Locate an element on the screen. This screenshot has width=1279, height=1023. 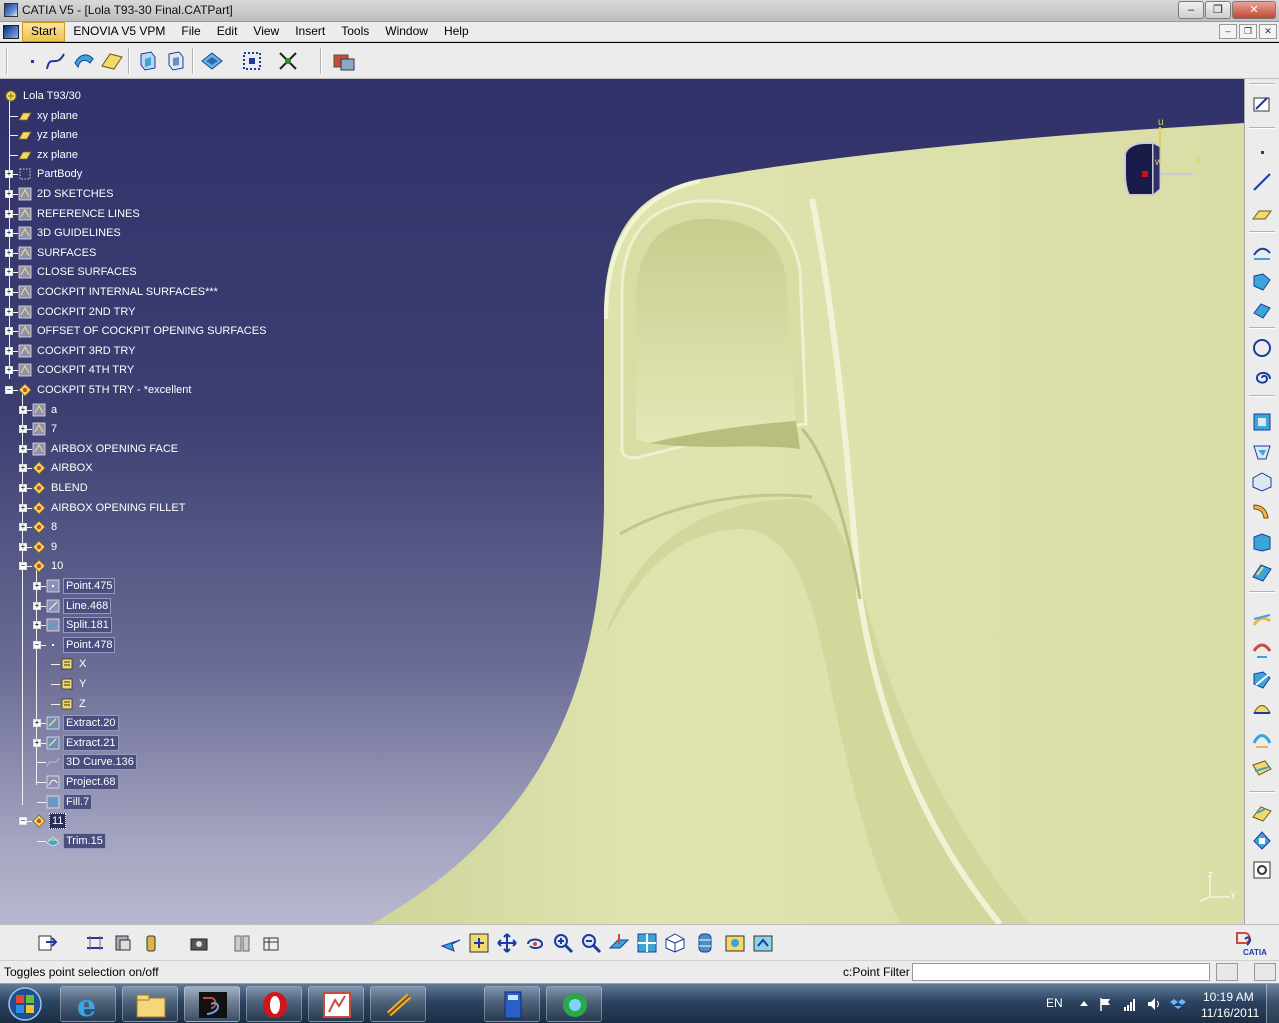
rotate-view-icon is located at coordinates (535, 943).